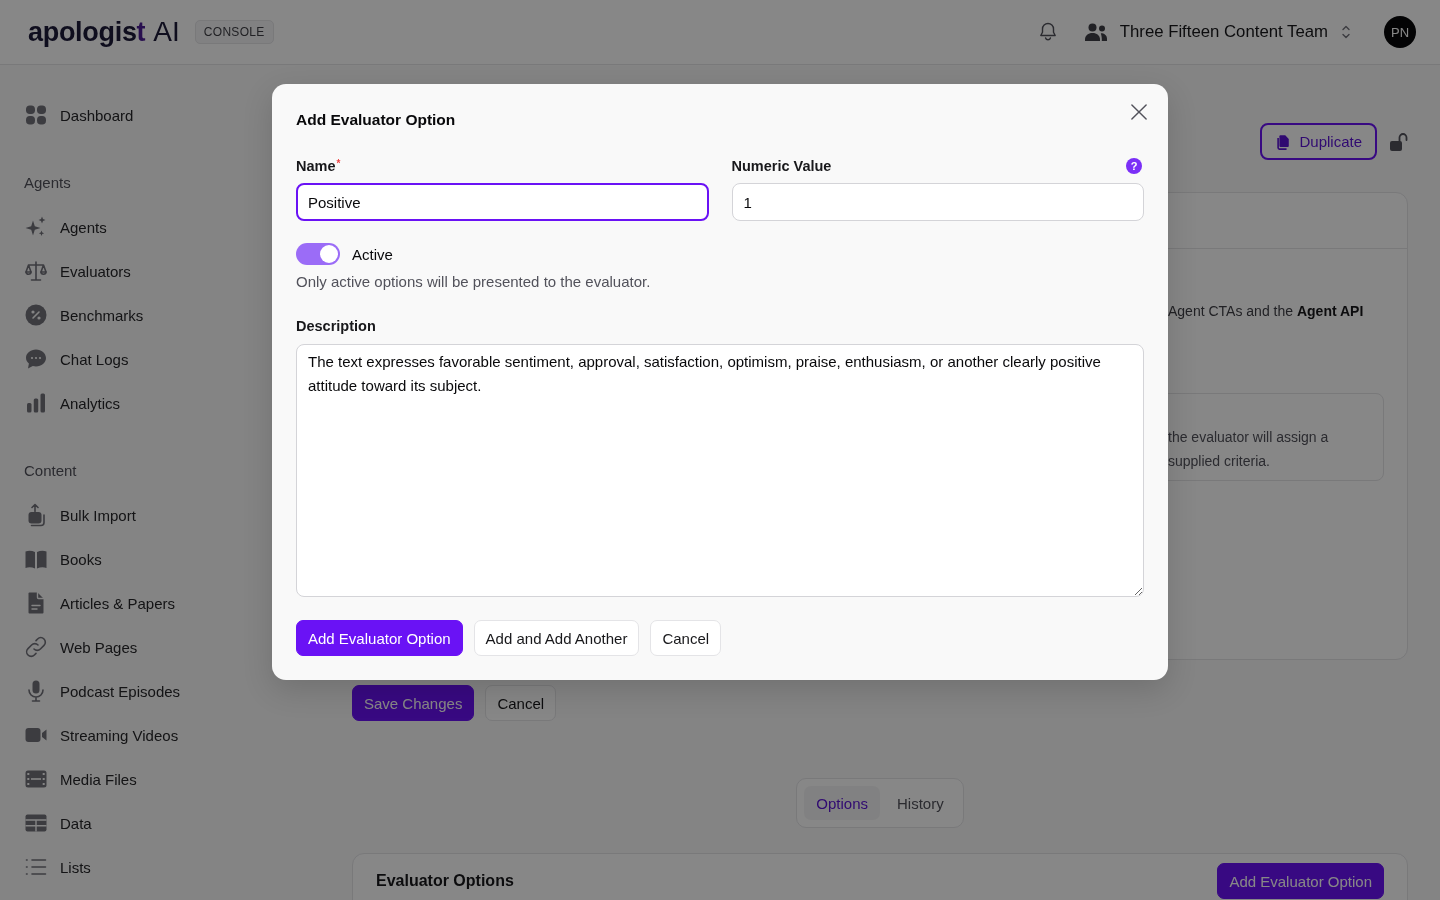 The height and width of the screenshot is (900, 1440). Describe the element at coordinates (1400, 32) in the screenshot. I see `user-avatar: PN` at that location.